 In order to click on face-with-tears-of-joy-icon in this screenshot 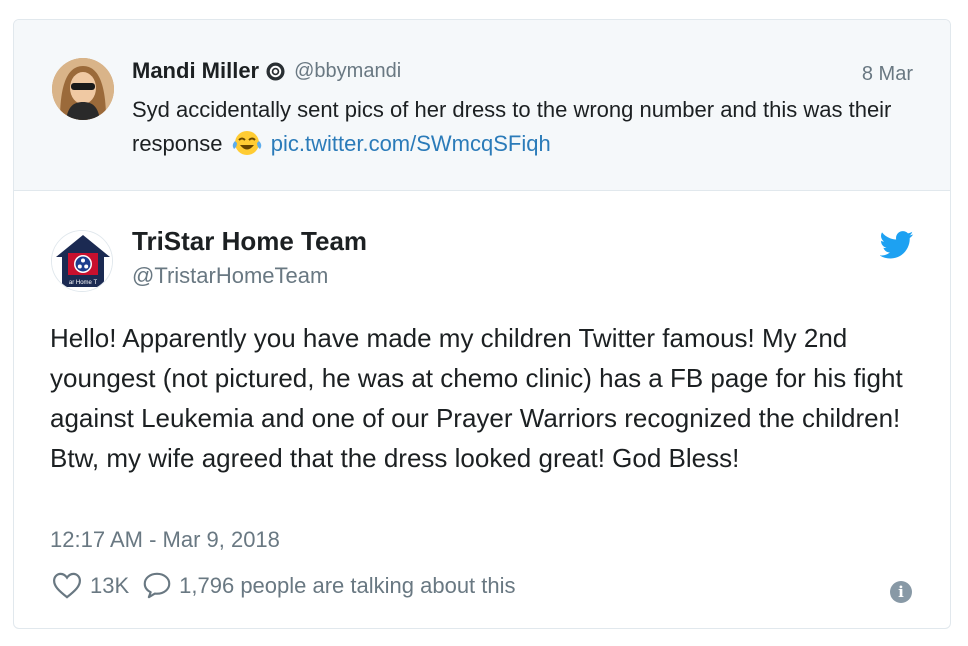, I will do `click(246, 143)`.